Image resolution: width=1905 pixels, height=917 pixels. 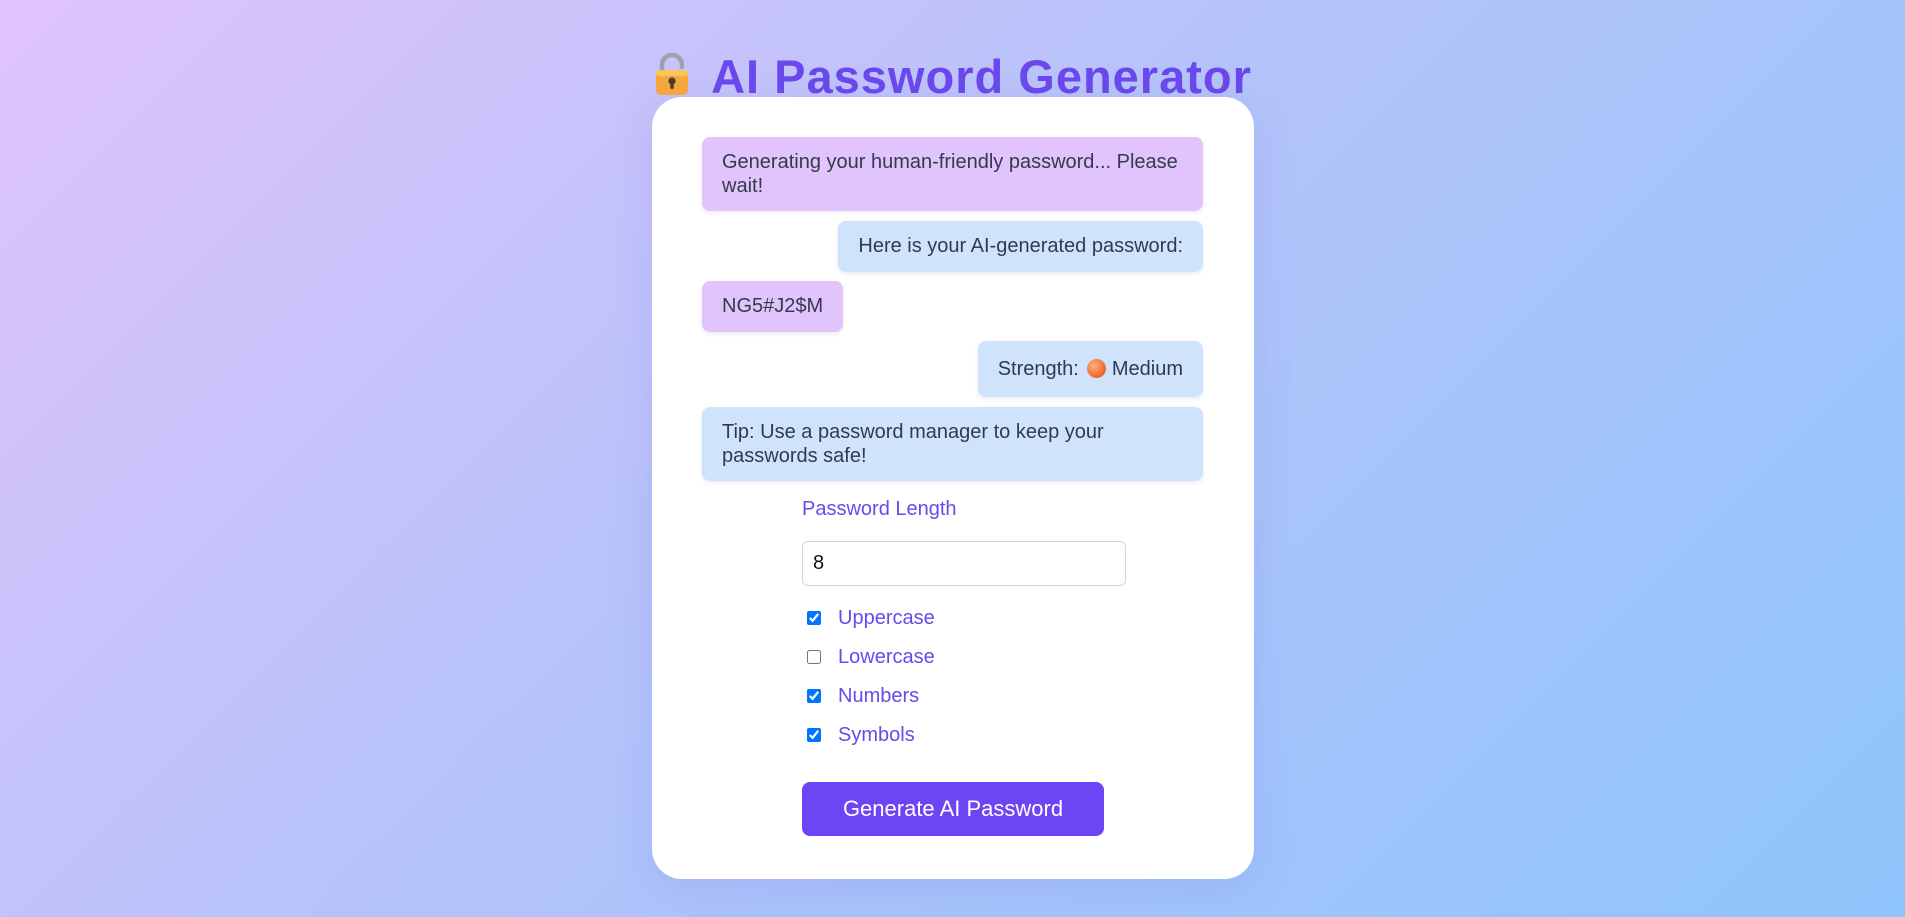 I want to click on option-numbers: Numbers, so click(x=860, y=696).